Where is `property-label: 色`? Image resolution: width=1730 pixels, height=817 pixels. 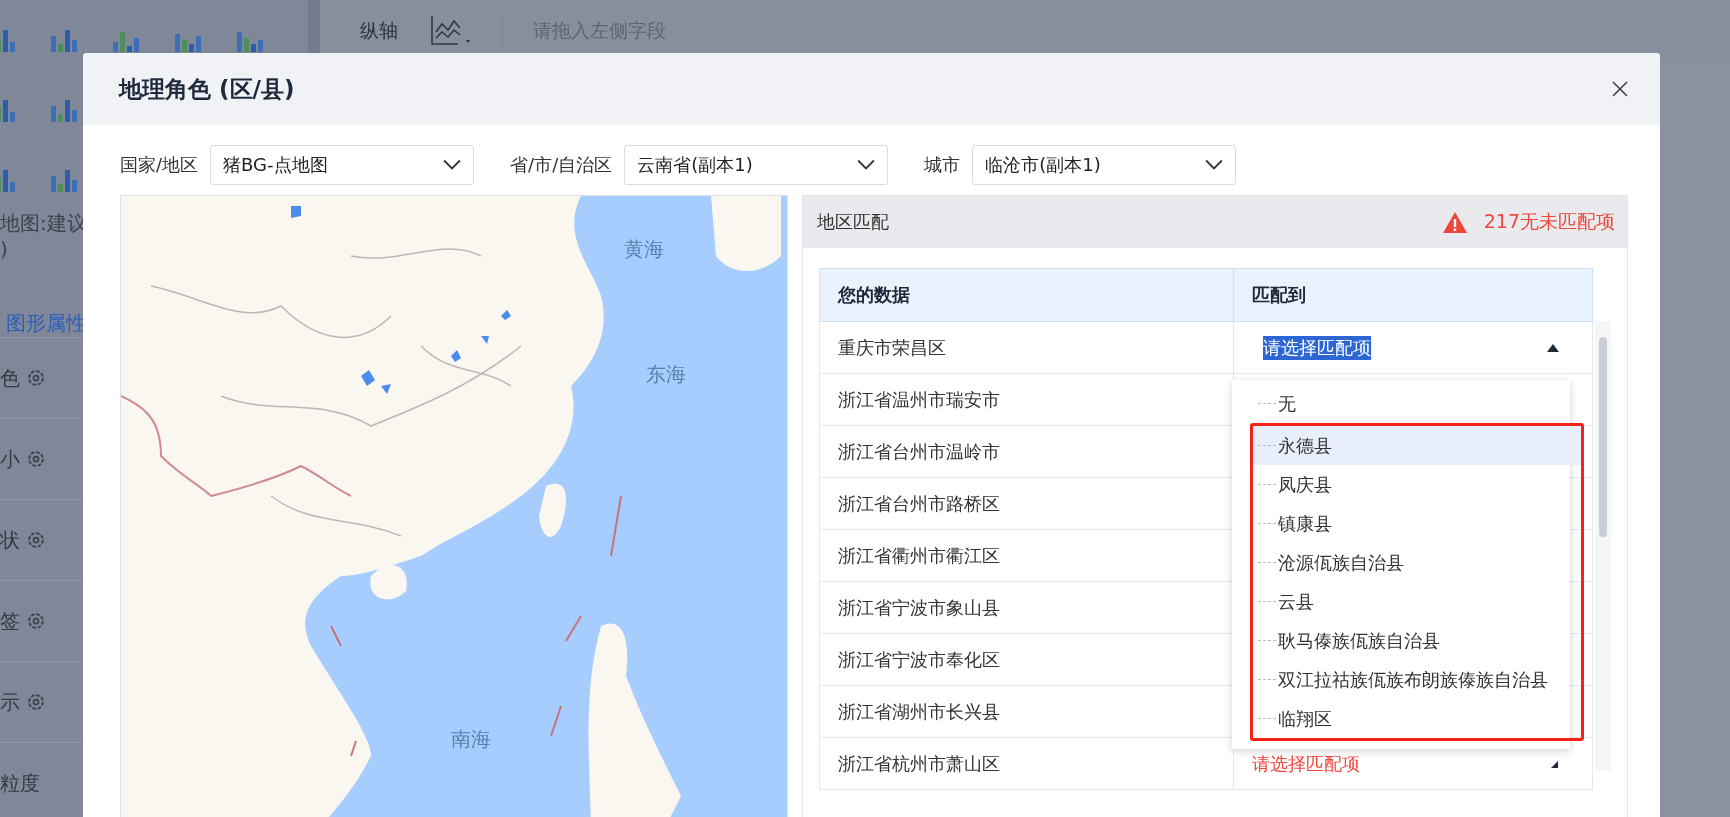 property-label: 色 is located at coordinates (10, 378).